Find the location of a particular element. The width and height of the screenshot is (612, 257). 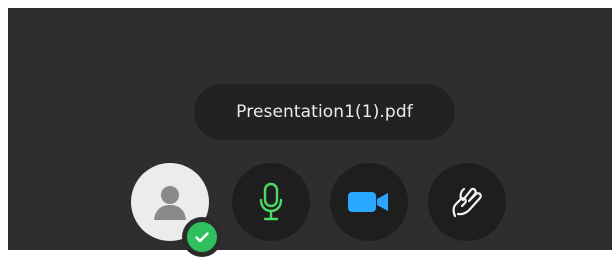

microphone-icon is located at coordinates (271, 202).